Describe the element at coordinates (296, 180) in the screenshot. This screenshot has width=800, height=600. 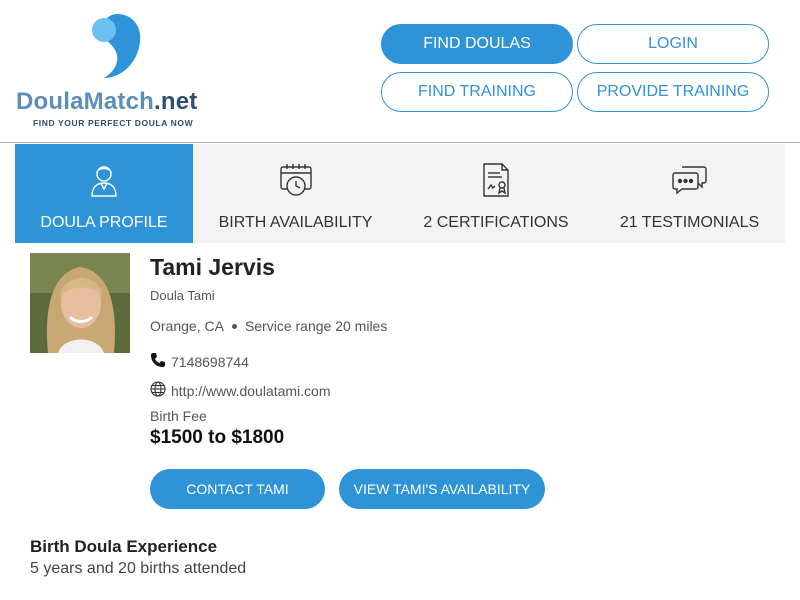
I see `calendar-clock-icon` at that location.